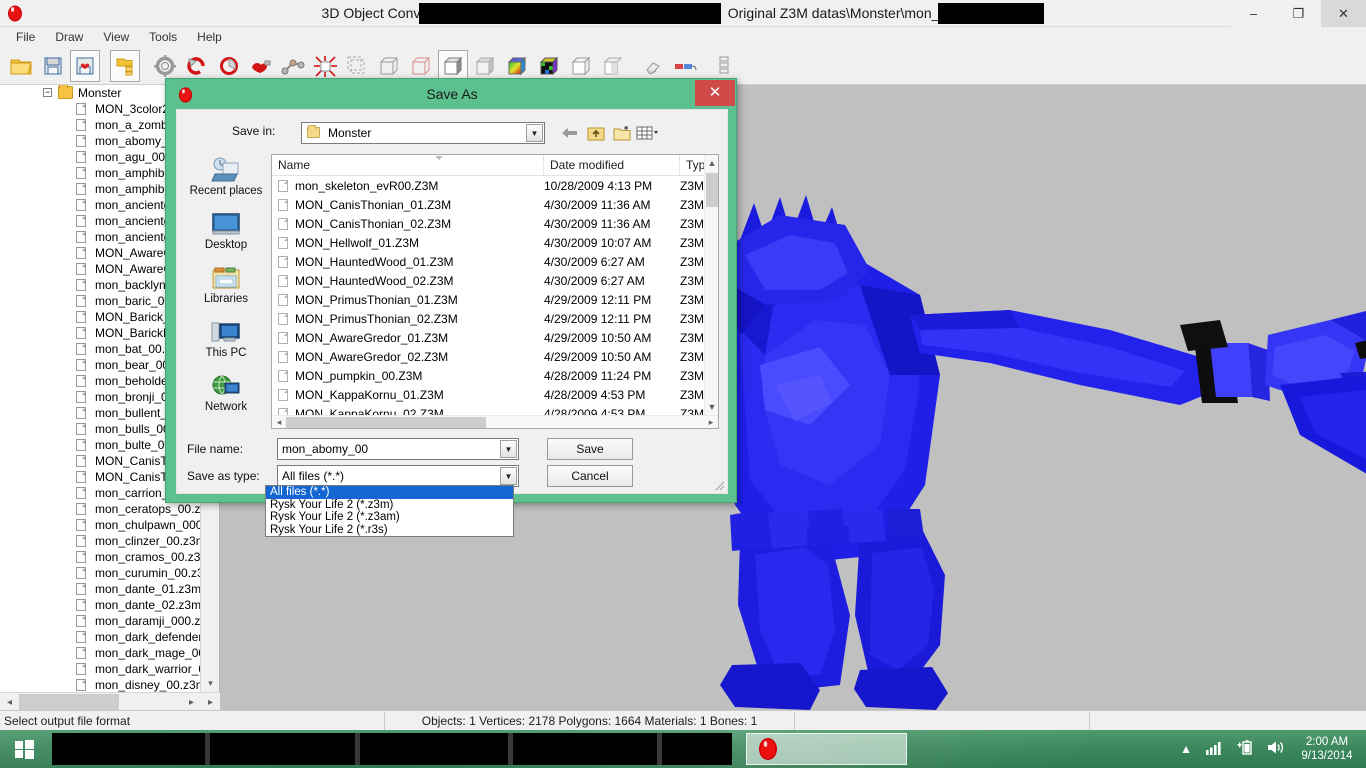  Describe the element at coordinates (712, 407) in the screenshot. I see `file-scroll-down-icon: ▼` at that location.